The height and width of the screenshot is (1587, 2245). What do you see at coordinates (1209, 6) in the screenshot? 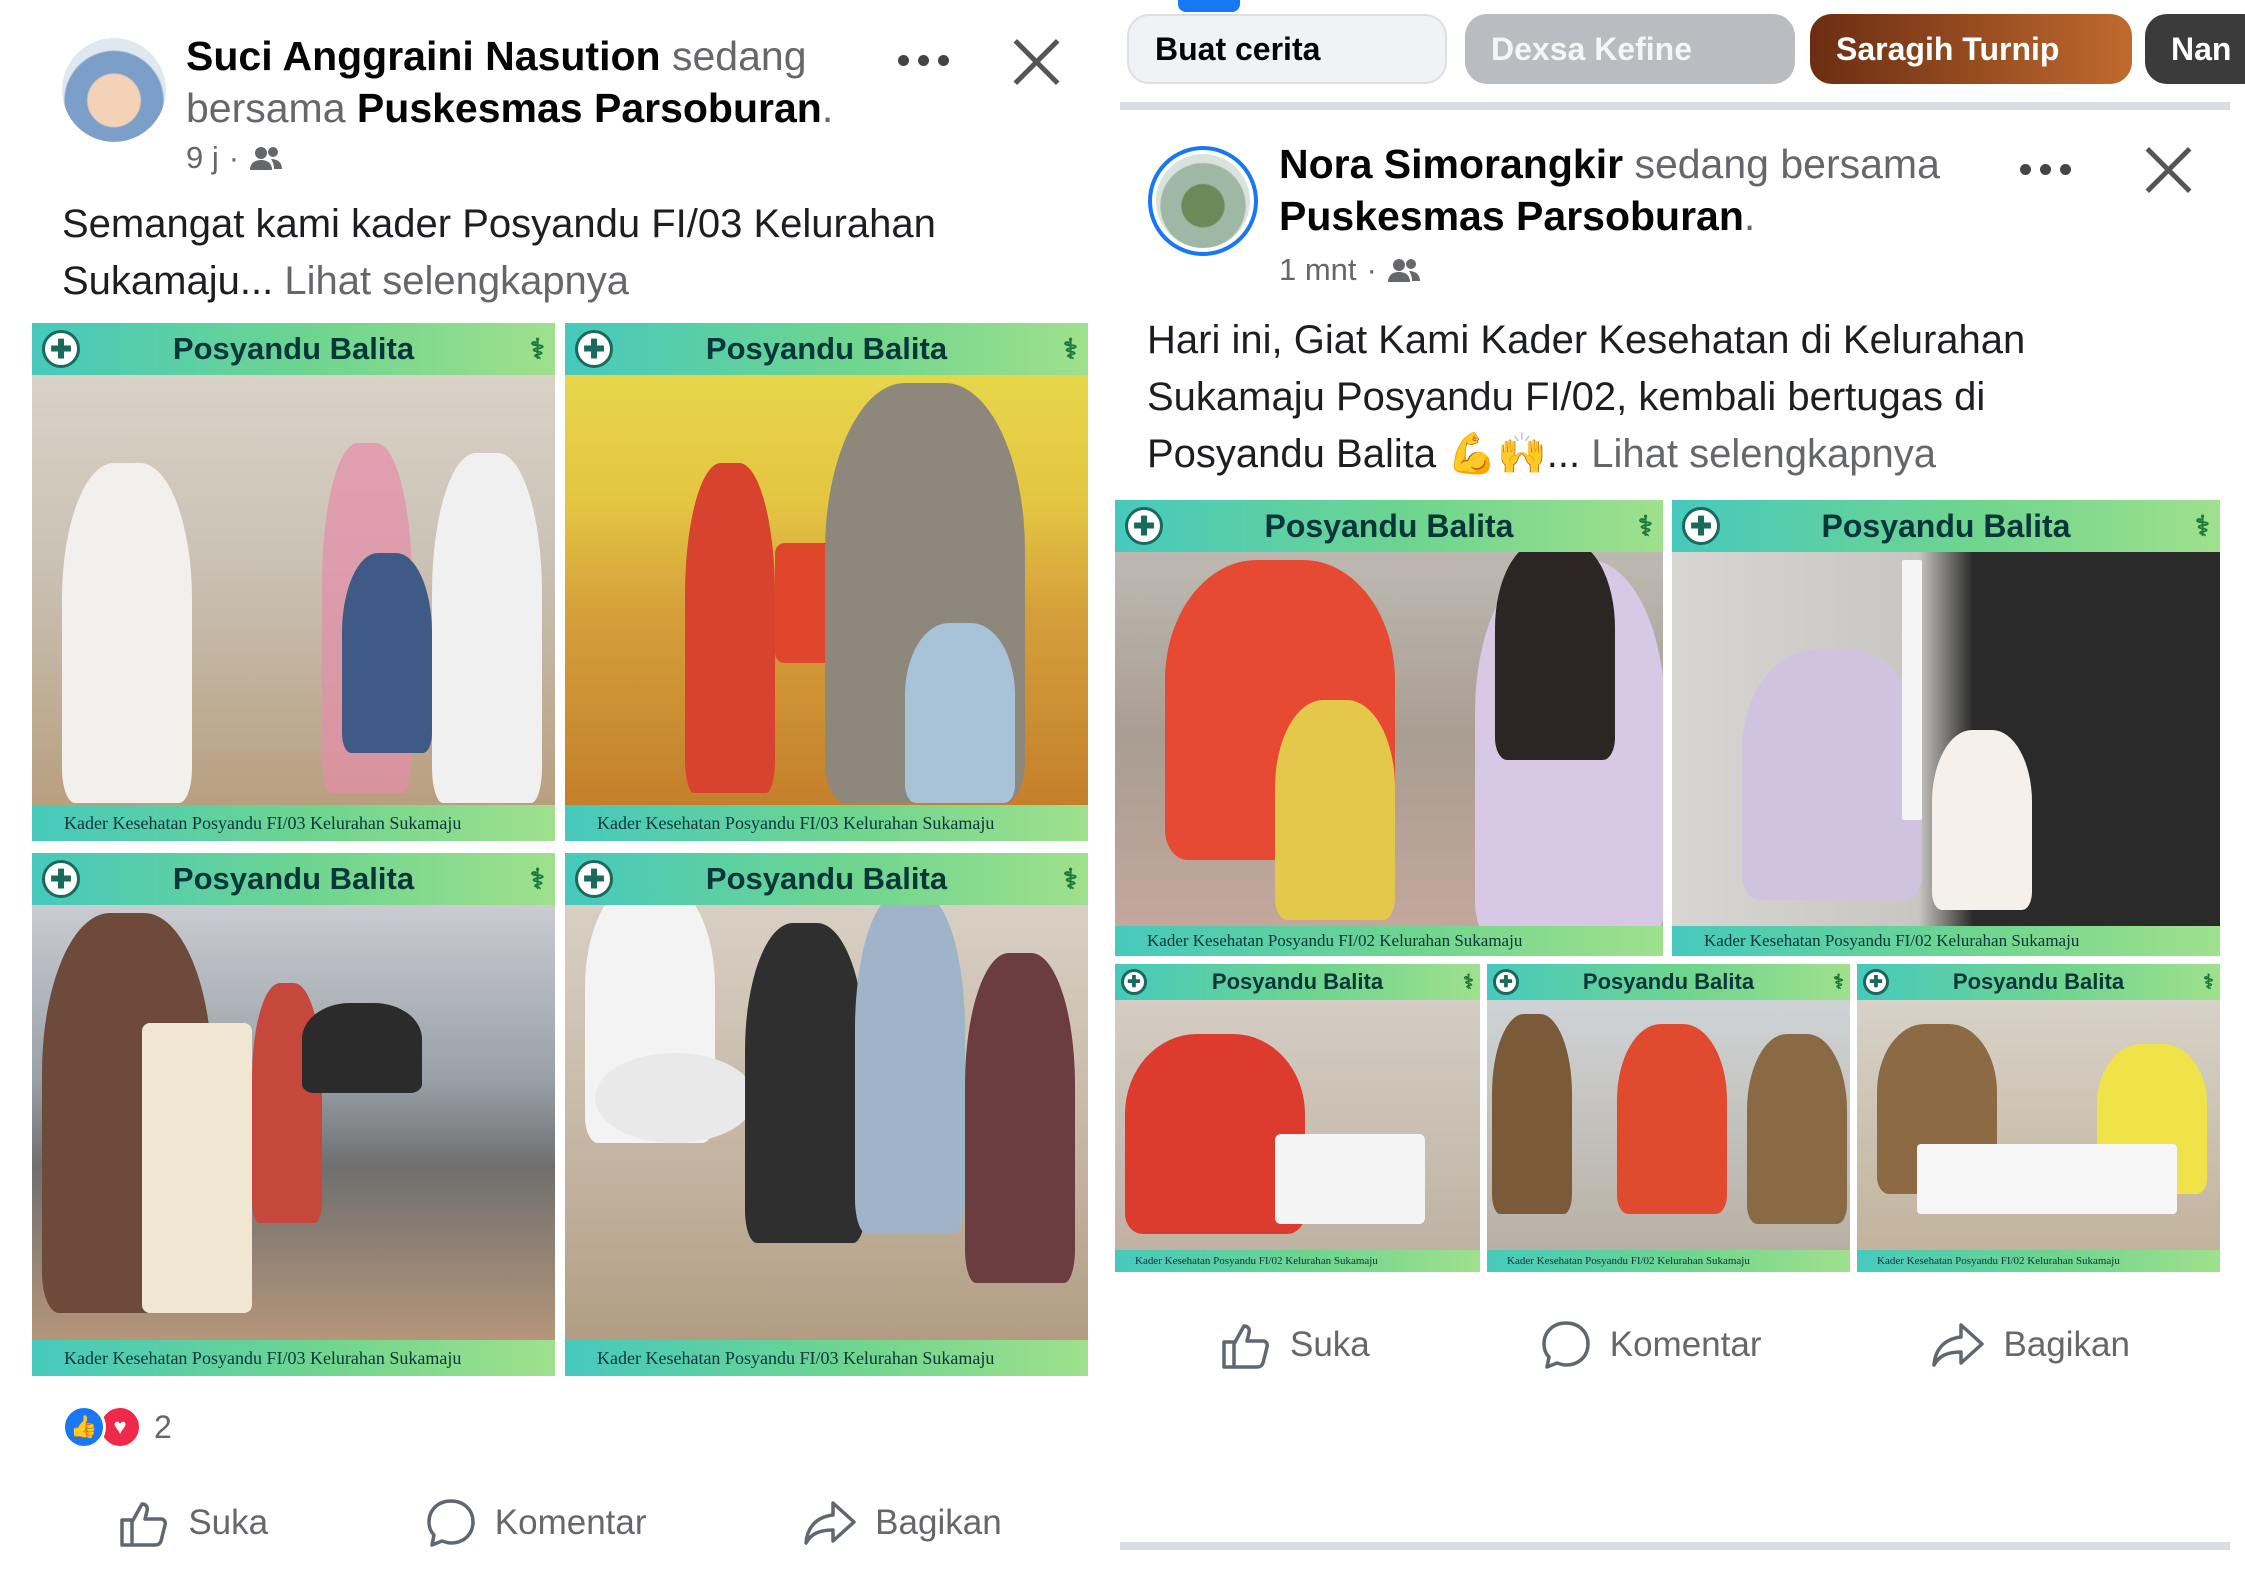
I see `active-tab-indicator` at bounding box center [1209, 6].